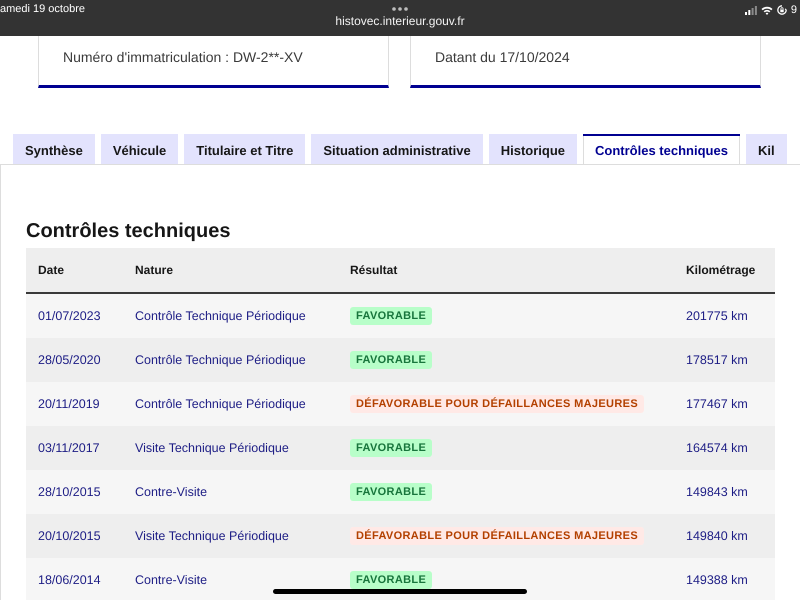  I want to click on tab: Historique, so click(533, 149).